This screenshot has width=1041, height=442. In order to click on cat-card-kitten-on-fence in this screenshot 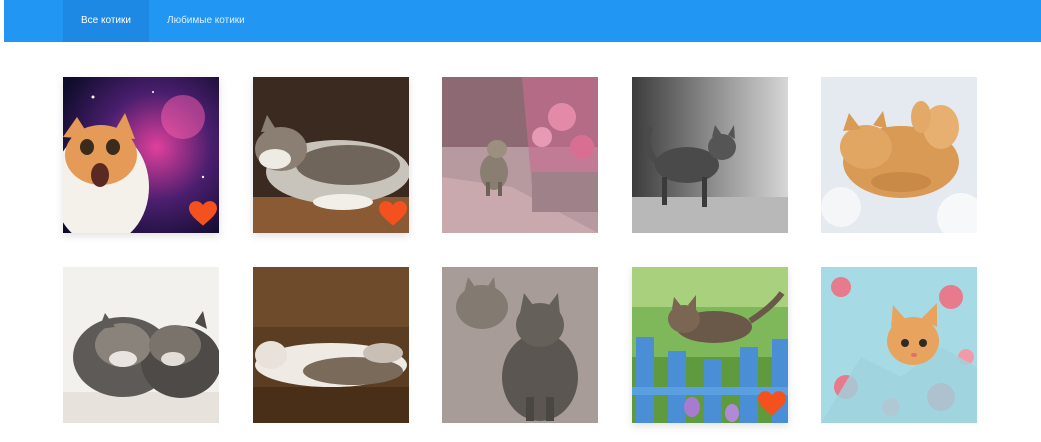, I will do `click(710, 345)`.